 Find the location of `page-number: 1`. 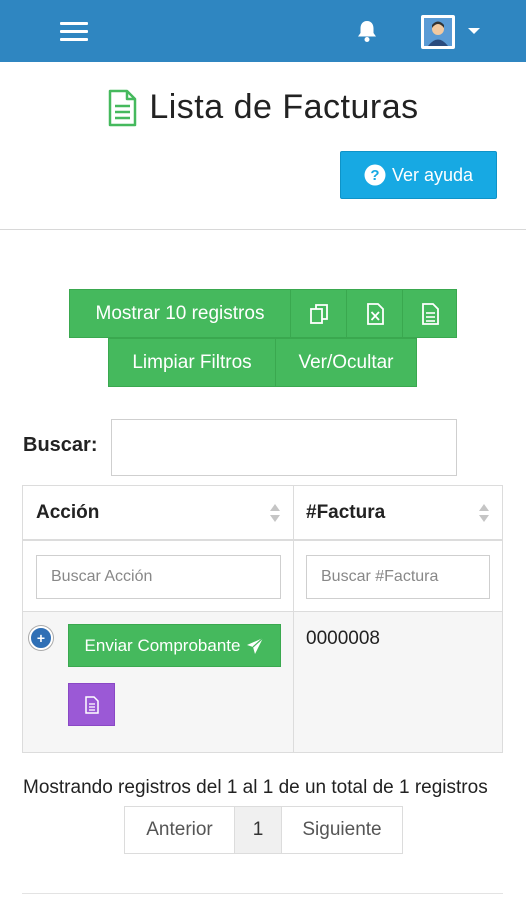

page-number: 1 is located at coordinates (258, 829).